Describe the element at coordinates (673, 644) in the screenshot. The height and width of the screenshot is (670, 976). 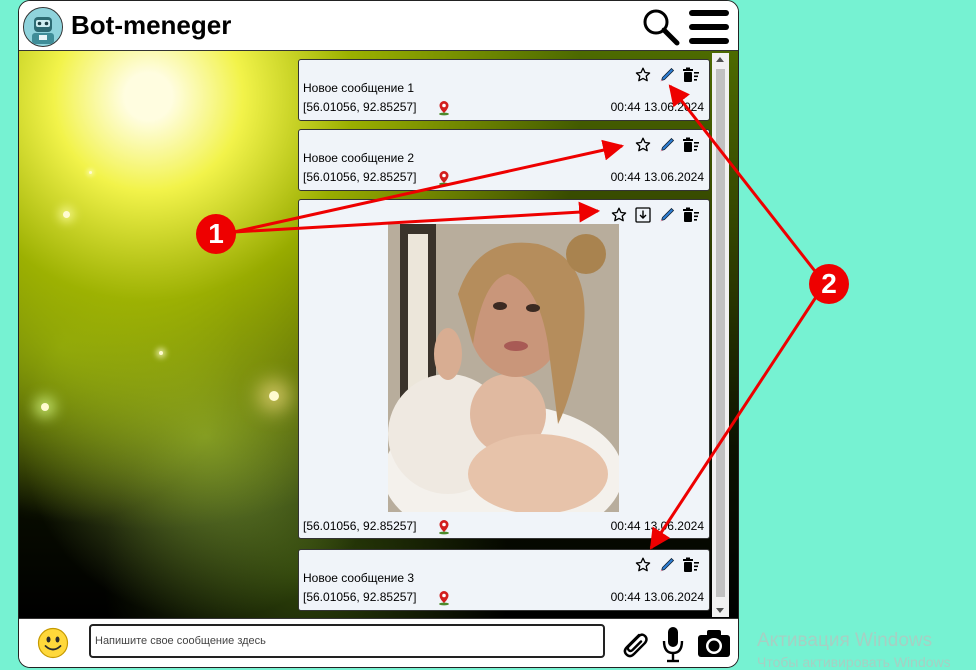
I see `microphone-icon` at that location.